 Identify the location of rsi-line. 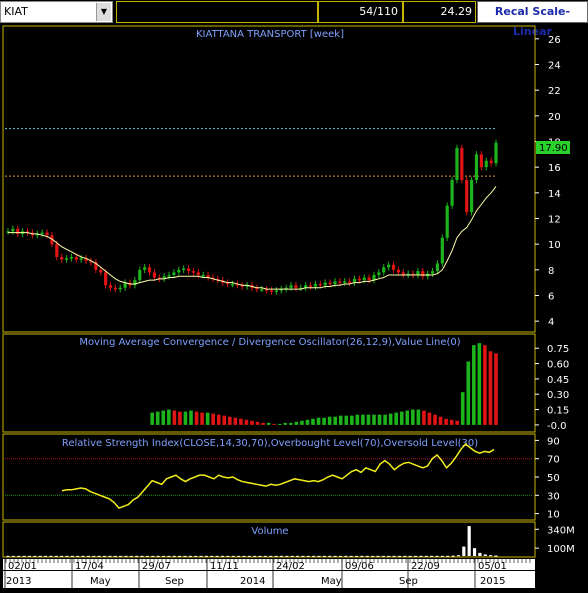
(278, 476).